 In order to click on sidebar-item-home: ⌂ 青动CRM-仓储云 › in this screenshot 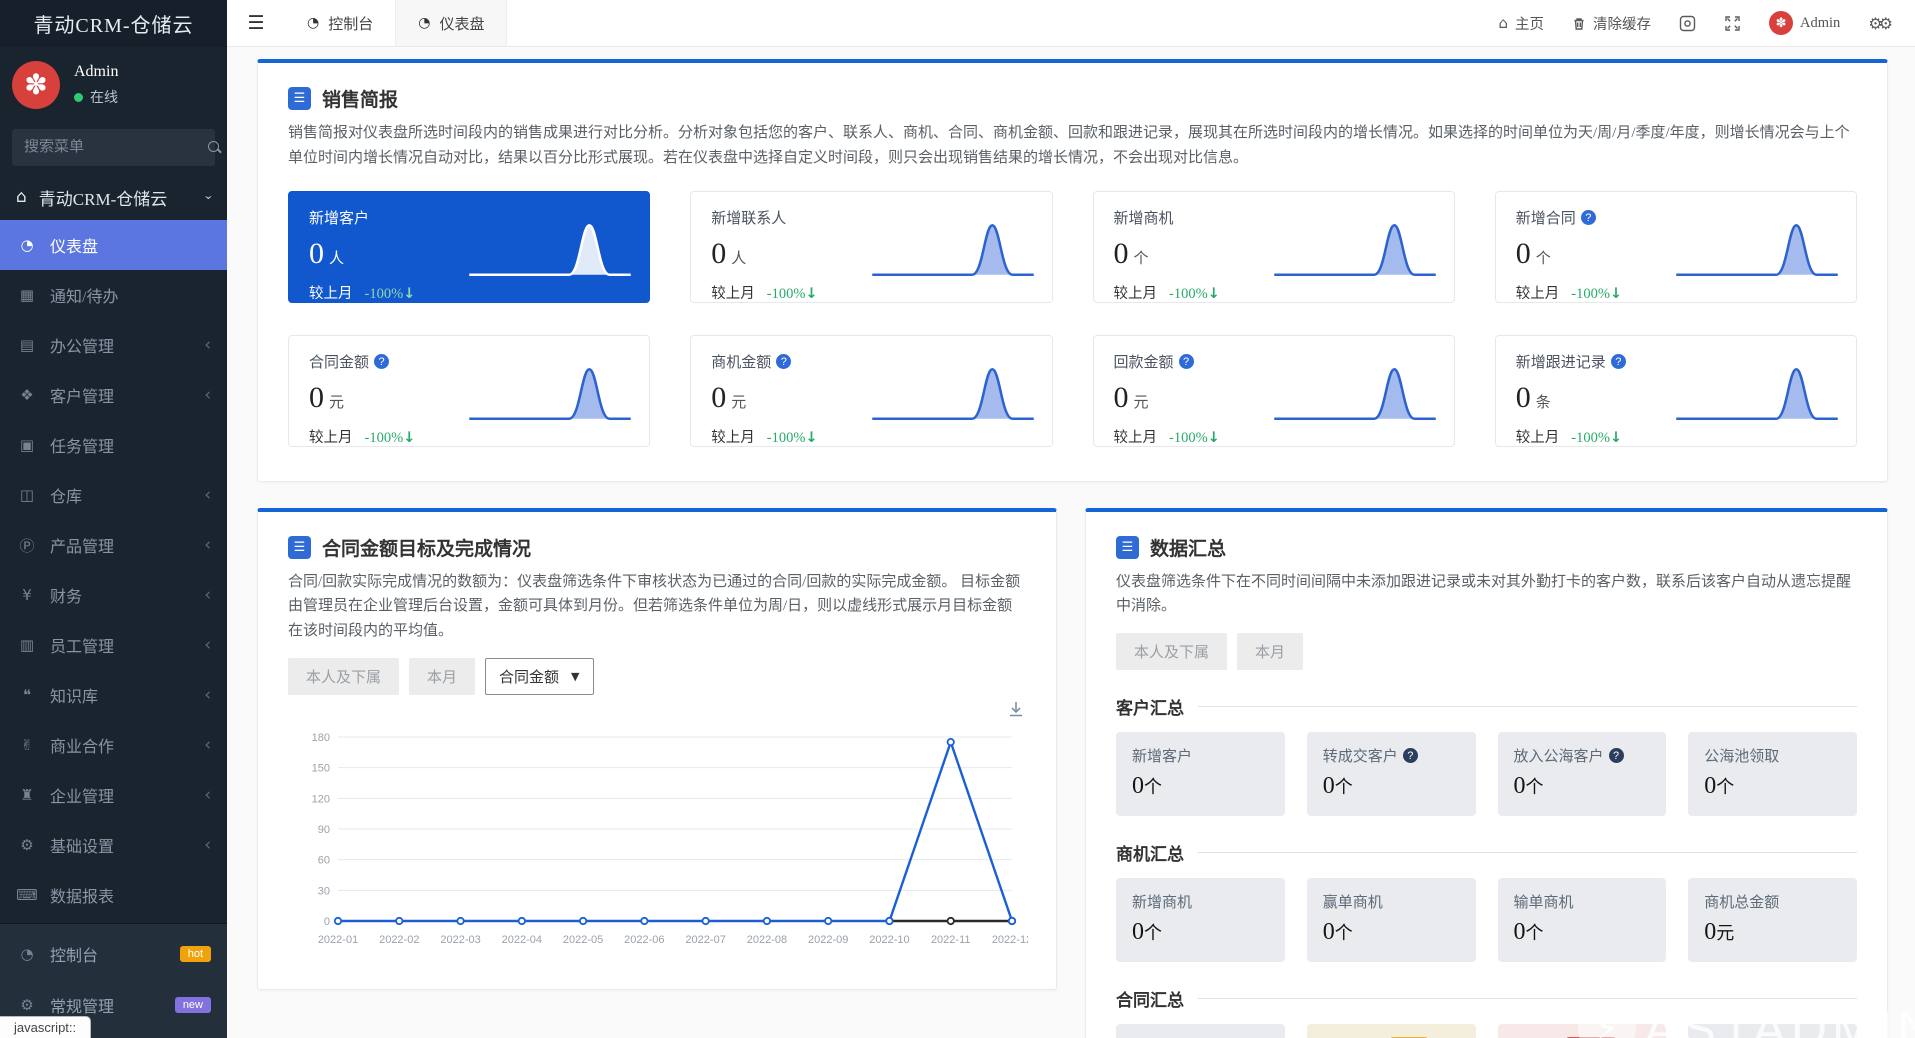, I will do `click(113, 197)`.